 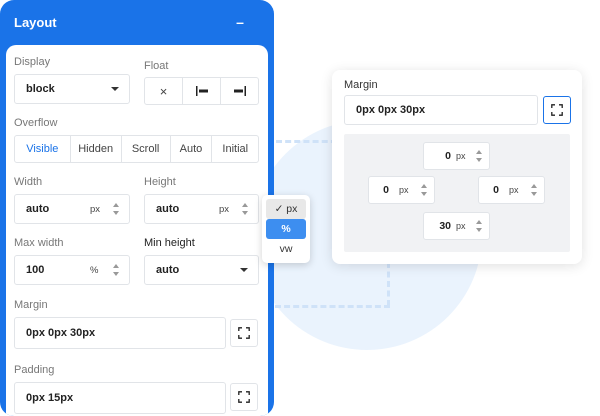 I want to click on margin-bottom-input: 30 px, so click(x=456, y=226).